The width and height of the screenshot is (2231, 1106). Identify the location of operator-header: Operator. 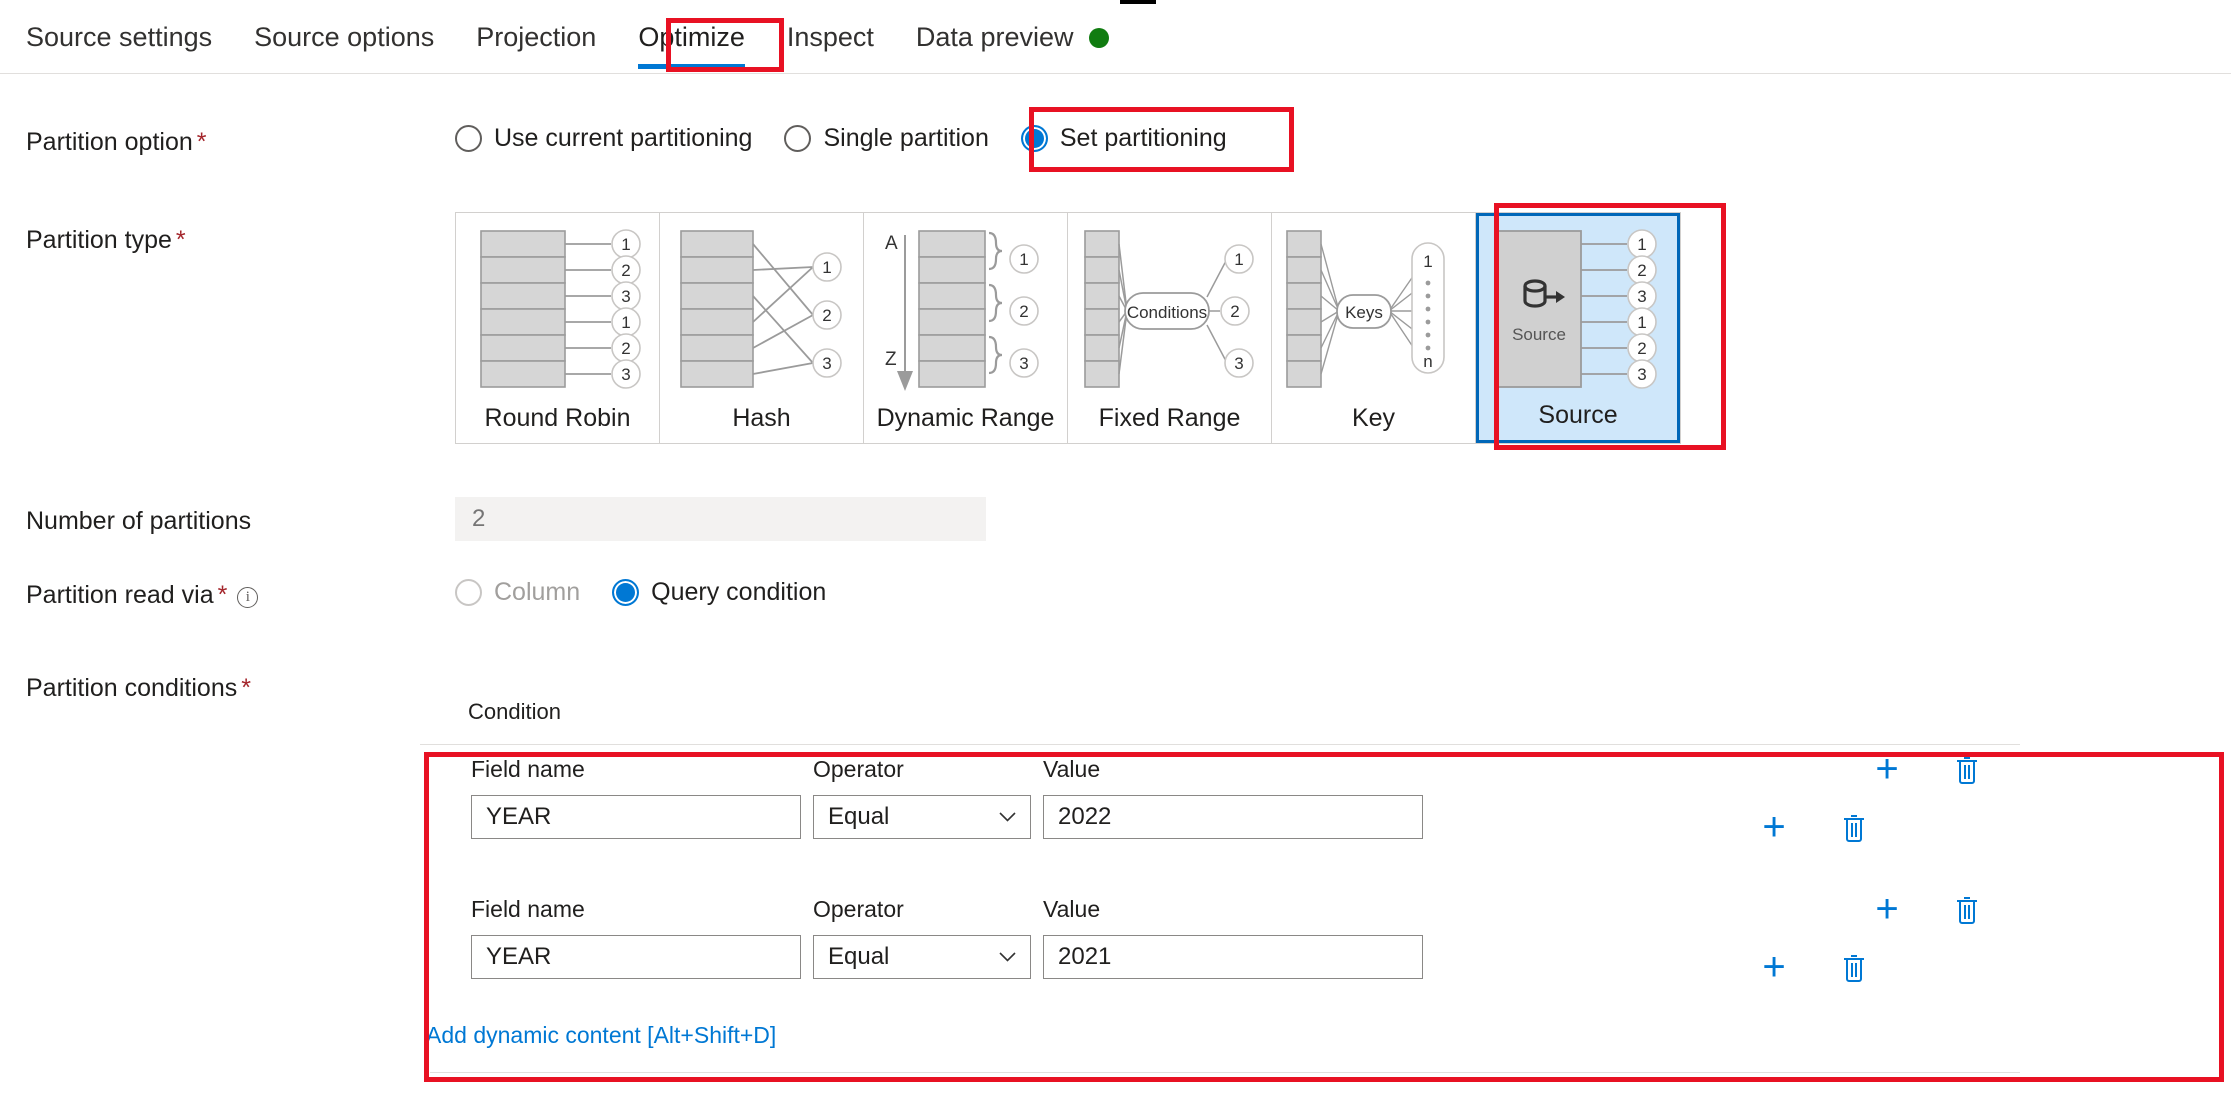
(858, 909).